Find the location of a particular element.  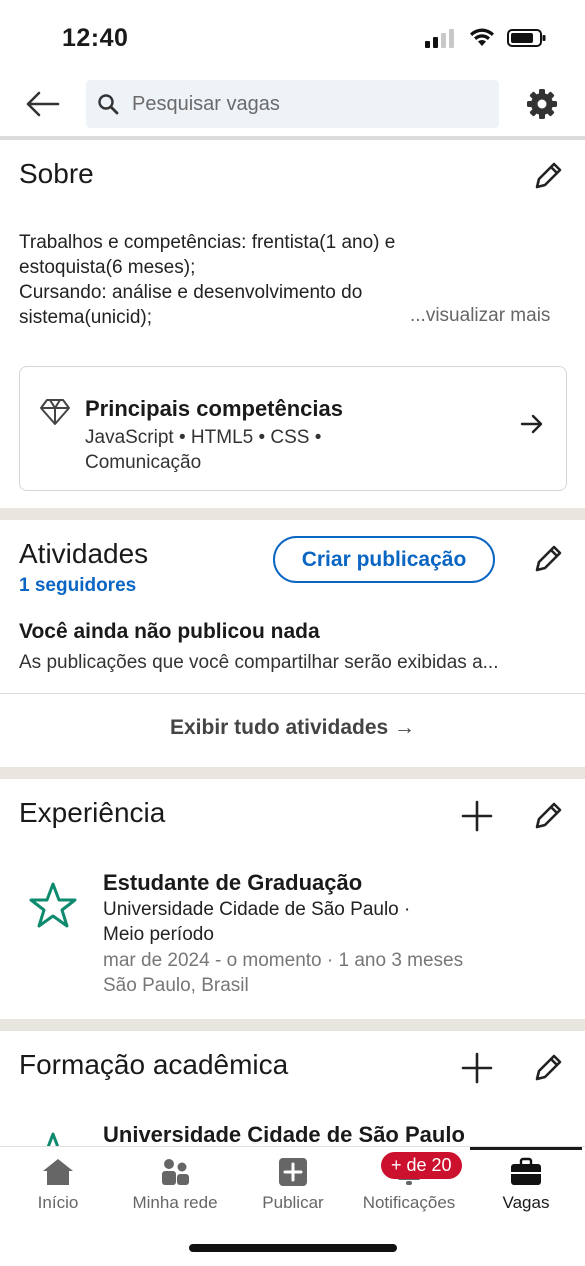

no-posts-title: Você ainda não publicou nada is located at coordinates (169, 631).